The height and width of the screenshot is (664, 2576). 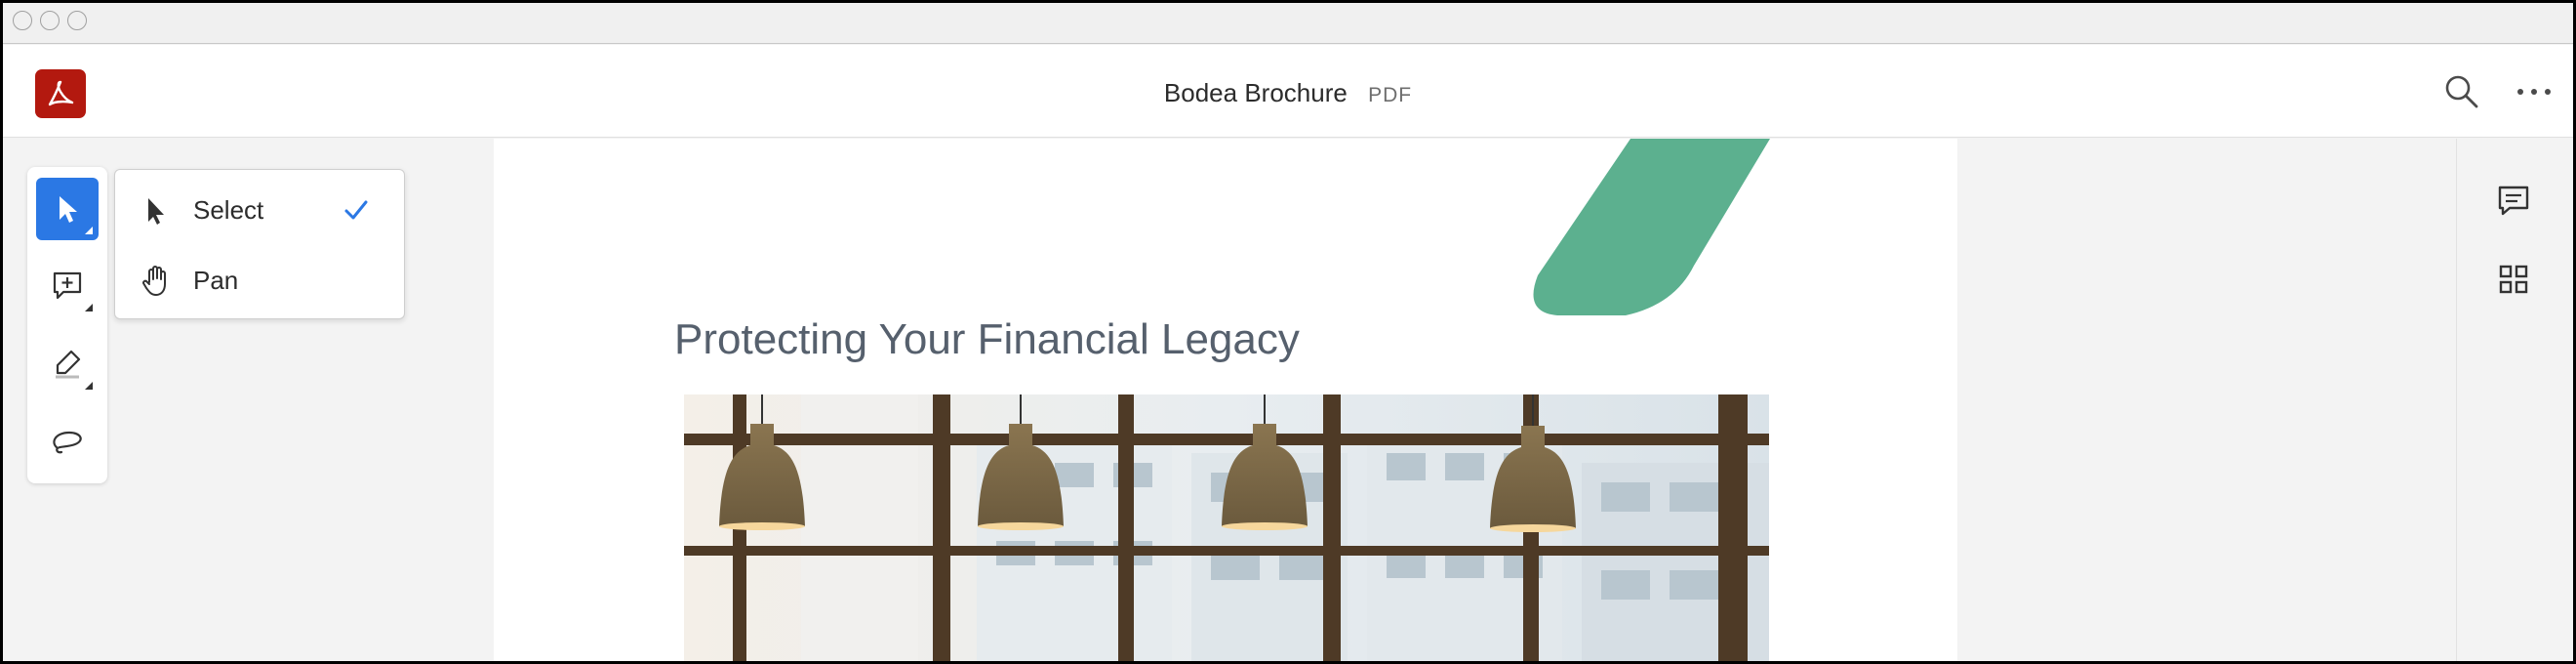 What do you see at coordinates (1390, 95) in the screenshot?
I see `document-type: PDF` at bounding box center [1390, 95].